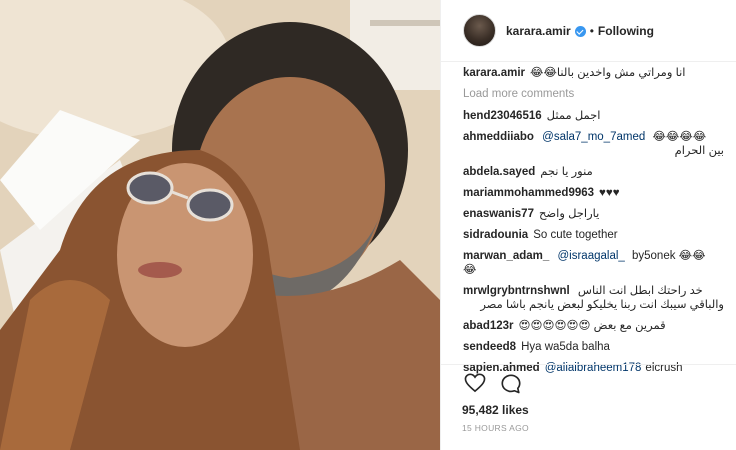 The height and width of the screenshot is (450, 736). I want to click on comment-username: enaswanis77, so click(498, 214).